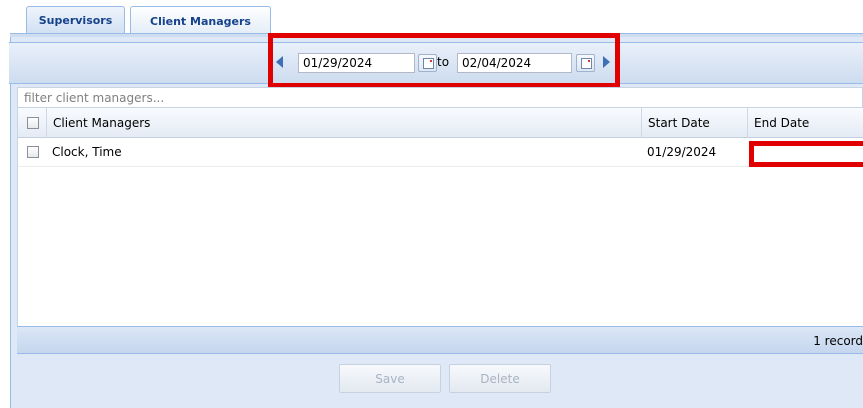 This screenshot has width=863, height=408. What do you see at coordinates (390, 378) in the screenshot?
I see `save-button: Save` at bounding box center [390, 378].